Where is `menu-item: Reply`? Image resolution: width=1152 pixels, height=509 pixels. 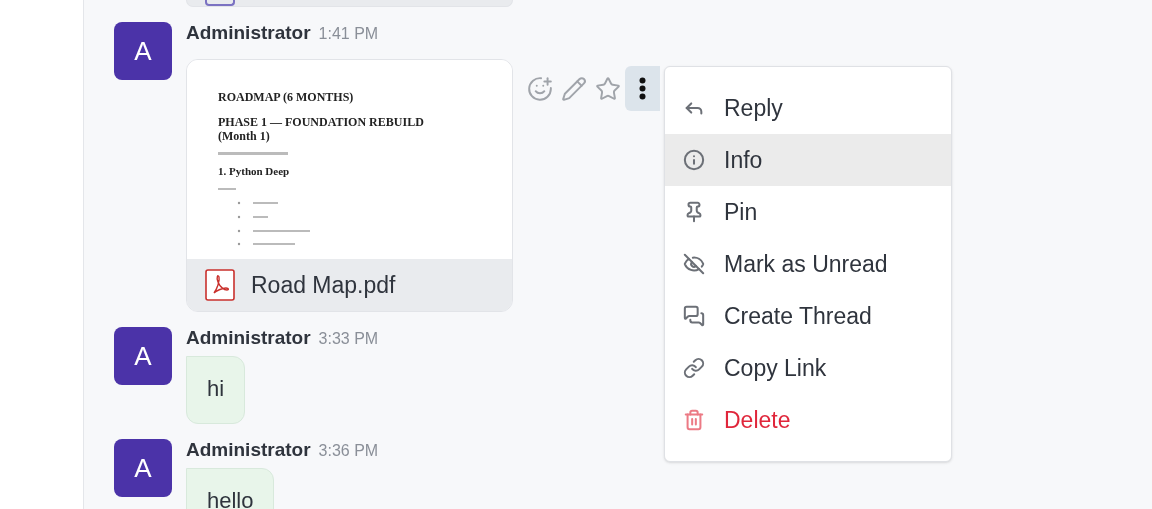
menu-item: Reply is located at coordinates (808, 108).